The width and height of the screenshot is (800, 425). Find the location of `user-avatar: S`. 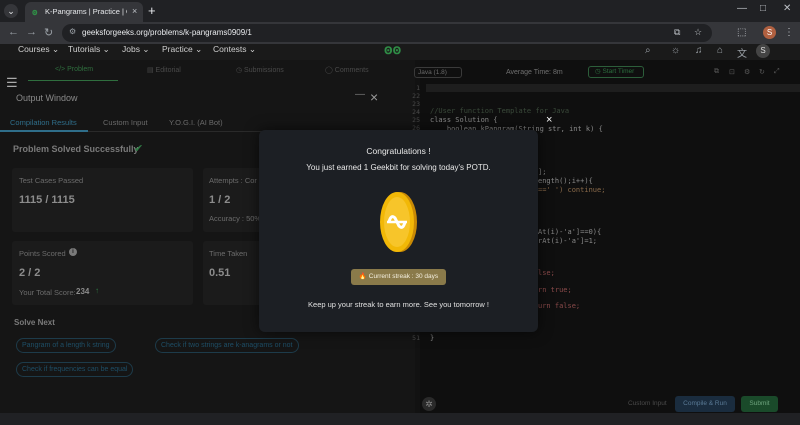

user-avatar: S is located at coordinates (763, 51).